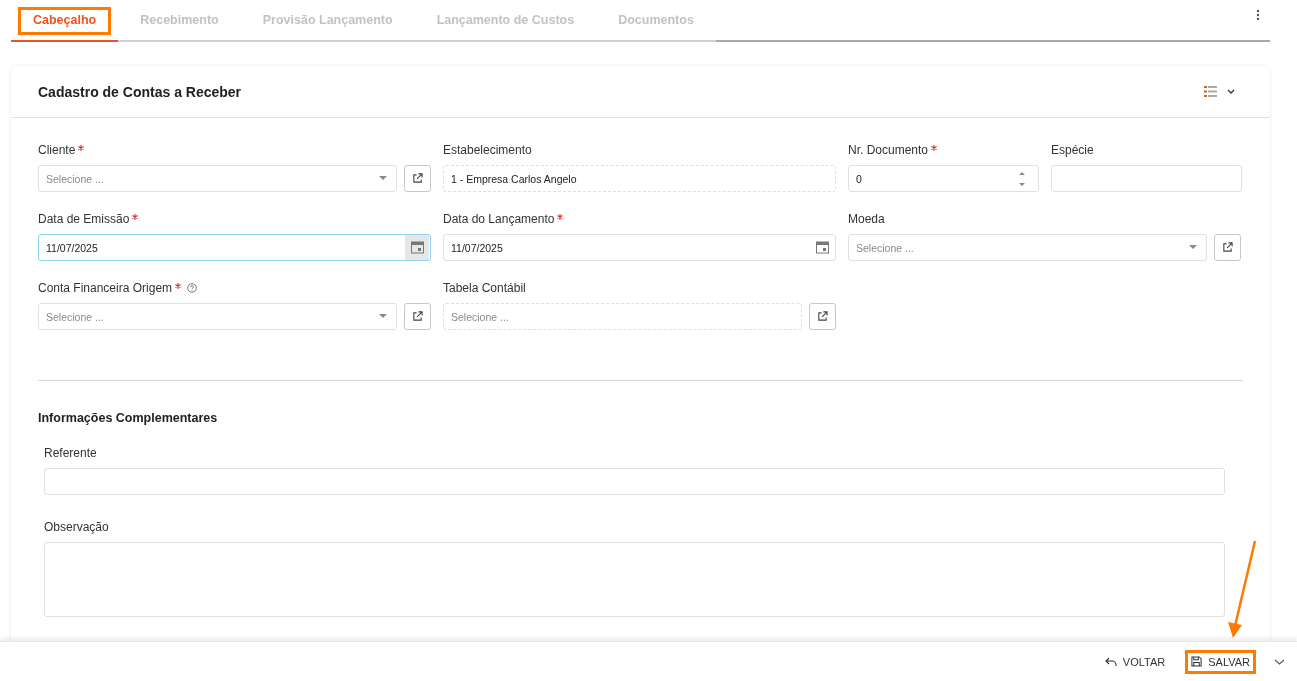  Describe the element at coordinates (943, 178) in the screenshot. I see `number-field: 0` at that location.